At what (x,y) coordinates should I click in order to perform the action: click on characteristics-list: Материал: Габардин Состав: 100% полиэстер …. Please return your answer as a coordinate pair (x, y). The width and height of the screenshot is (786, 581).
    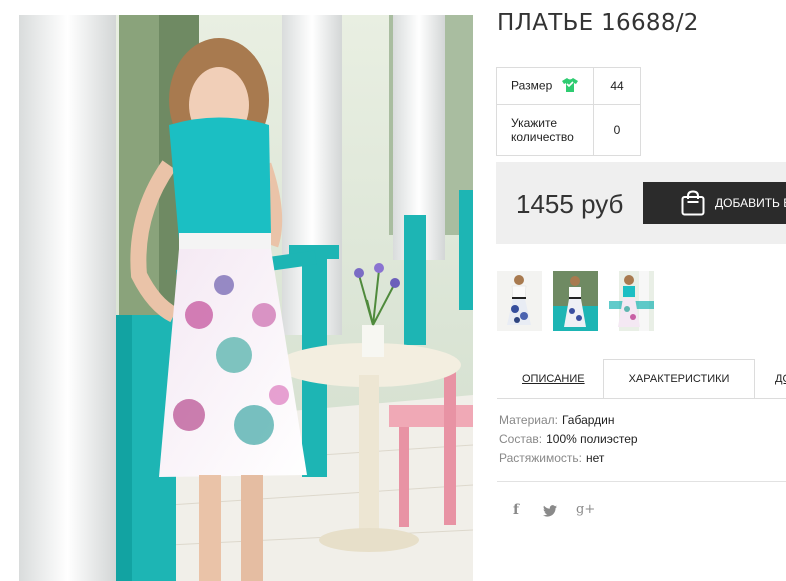
    Looking at the image, I should click on (568, 441).